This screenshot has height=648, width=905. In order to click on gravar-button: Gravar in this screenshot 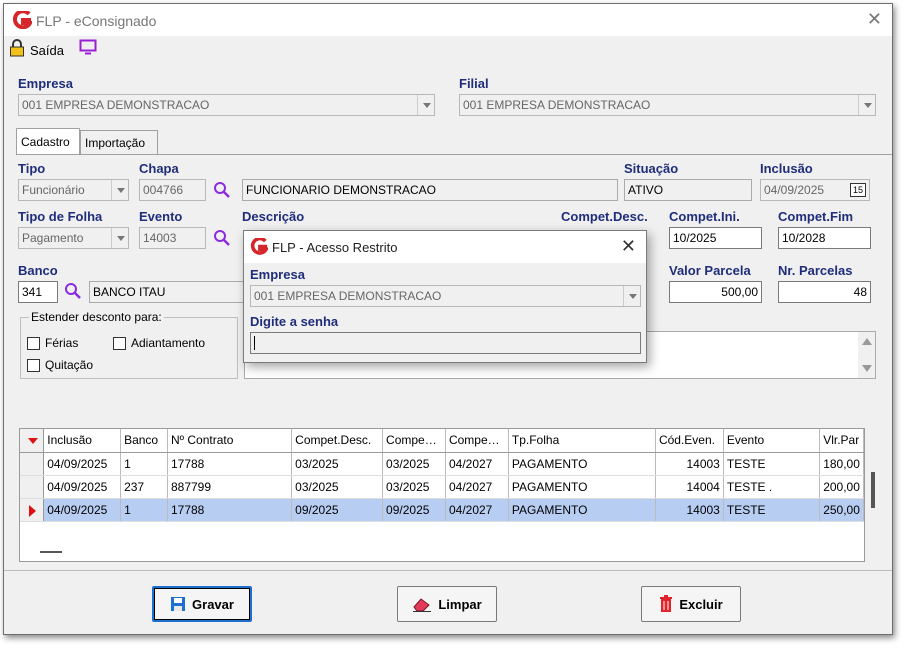, I will do `click(202, 604)`.